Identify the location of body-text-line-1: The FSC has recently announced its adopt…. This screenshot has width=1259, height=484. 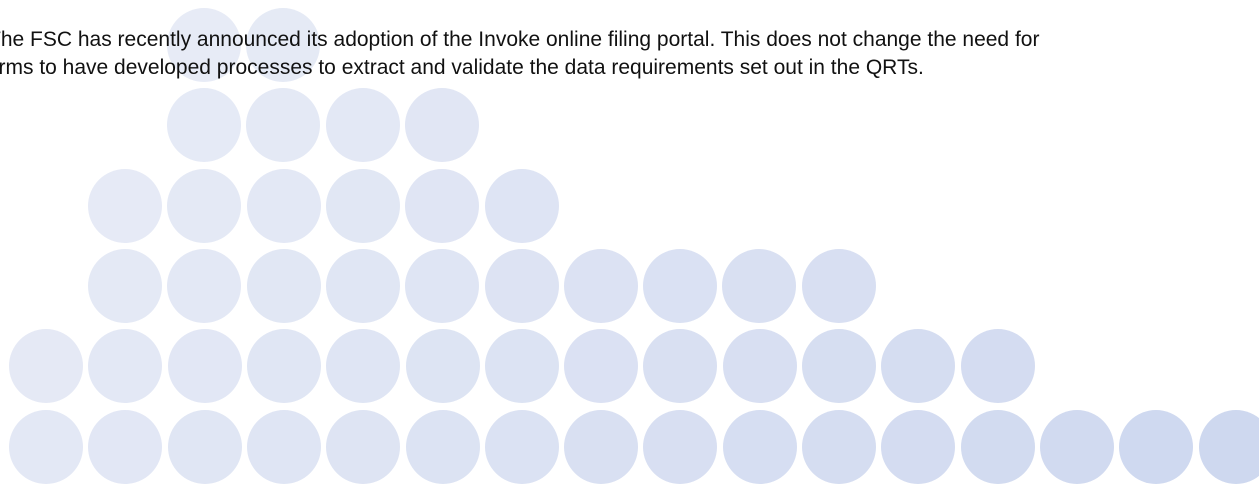
(520, 39).